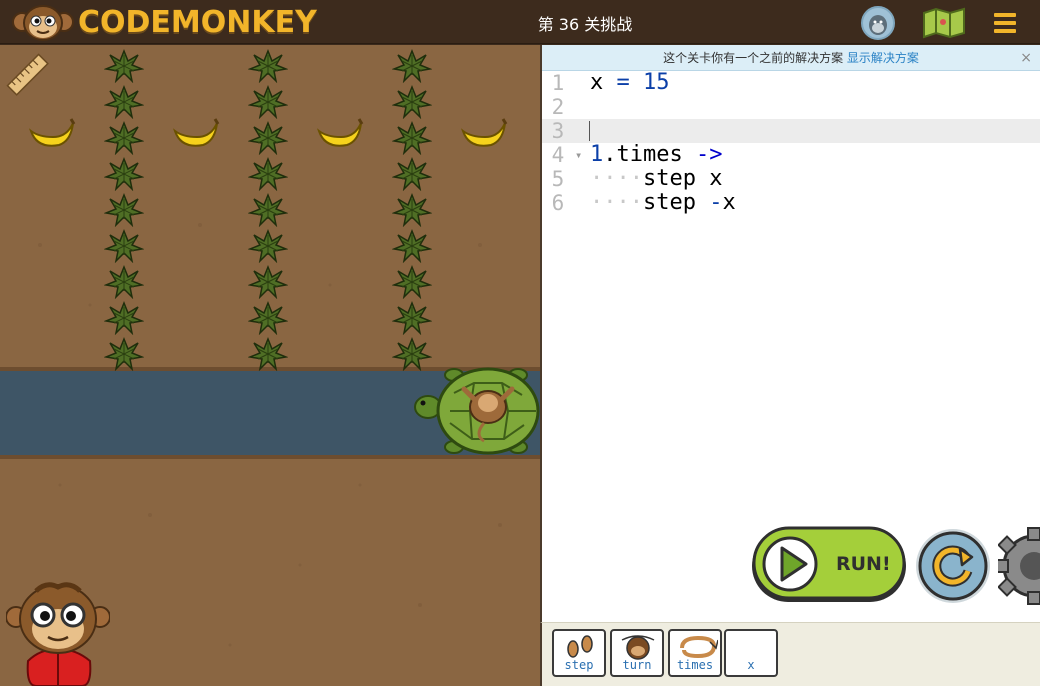 This screenshot has height=686, width=1040. I want to click on text-cursor, so click(589, 131).